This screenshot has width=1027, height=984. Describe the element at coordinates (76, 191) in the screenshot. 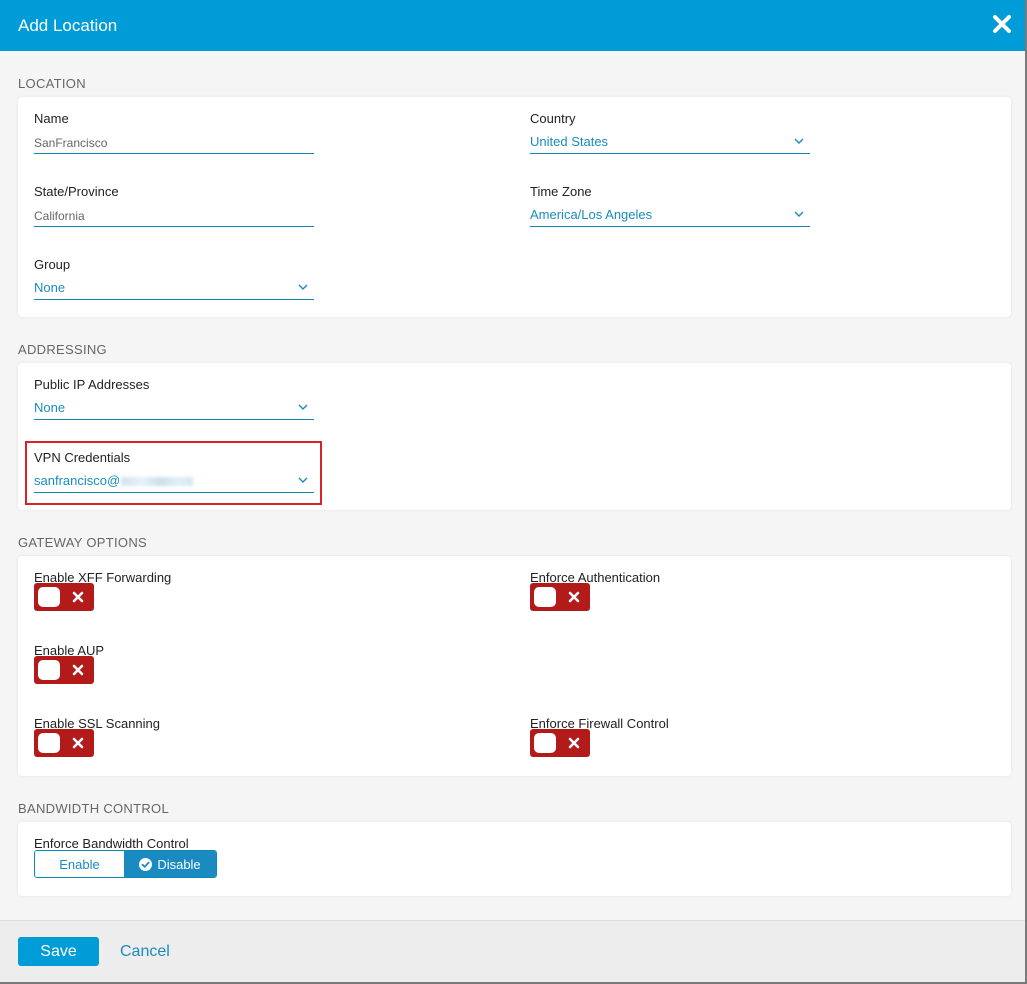

I see `state-label: State/Province` at that location.